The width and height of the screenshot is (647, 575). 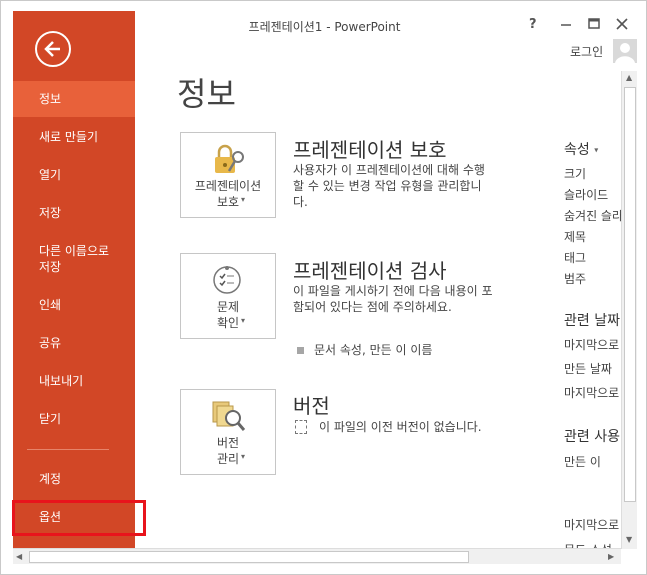 What do you see at coordinates (68, 449) in the screenshot?
I see `nav-separator` at bounding box center [68, 449].